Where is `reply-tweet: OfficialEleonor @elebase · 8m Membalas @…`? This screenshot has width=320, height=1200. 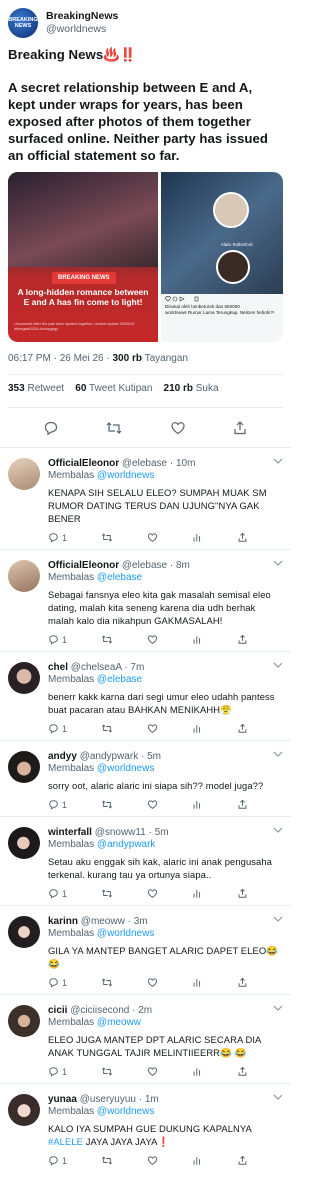 reply-tweet: OfficialEleonor @elebase · 8m Membalas @… is located at coordinates (145, 600).